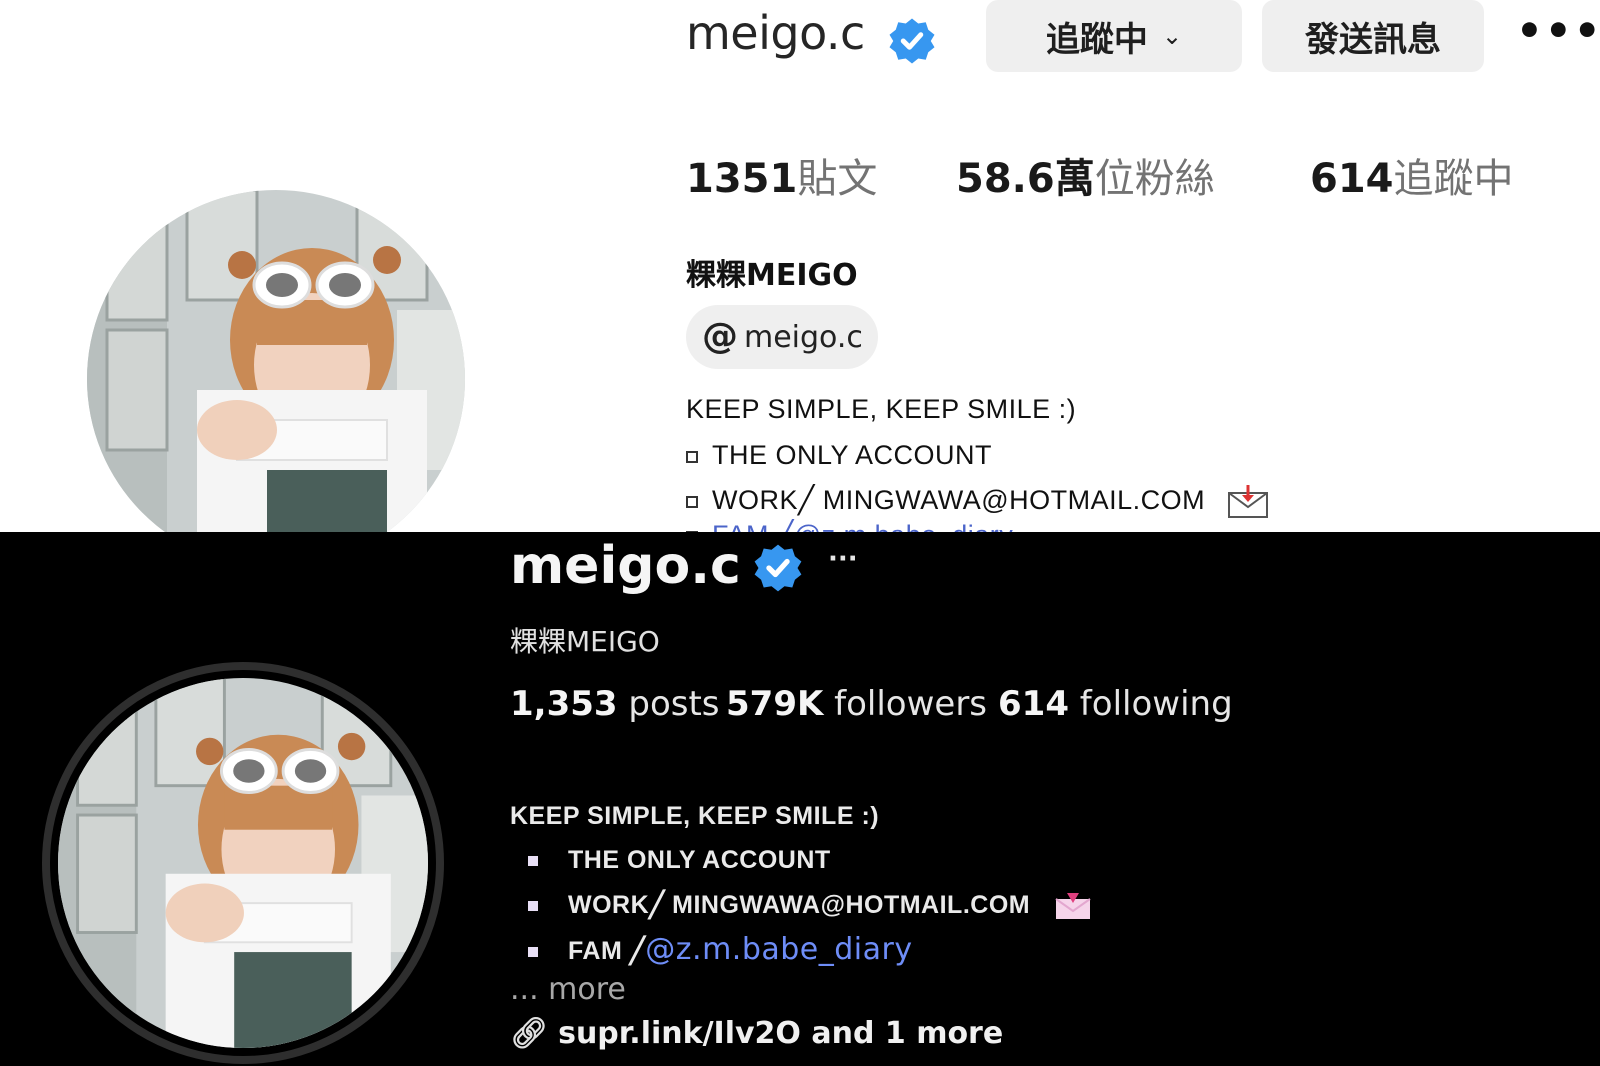 The height and width of the screenshot is (1066, 1600). I want to click on followers-count: 58.6萬, so click(1025, 179).